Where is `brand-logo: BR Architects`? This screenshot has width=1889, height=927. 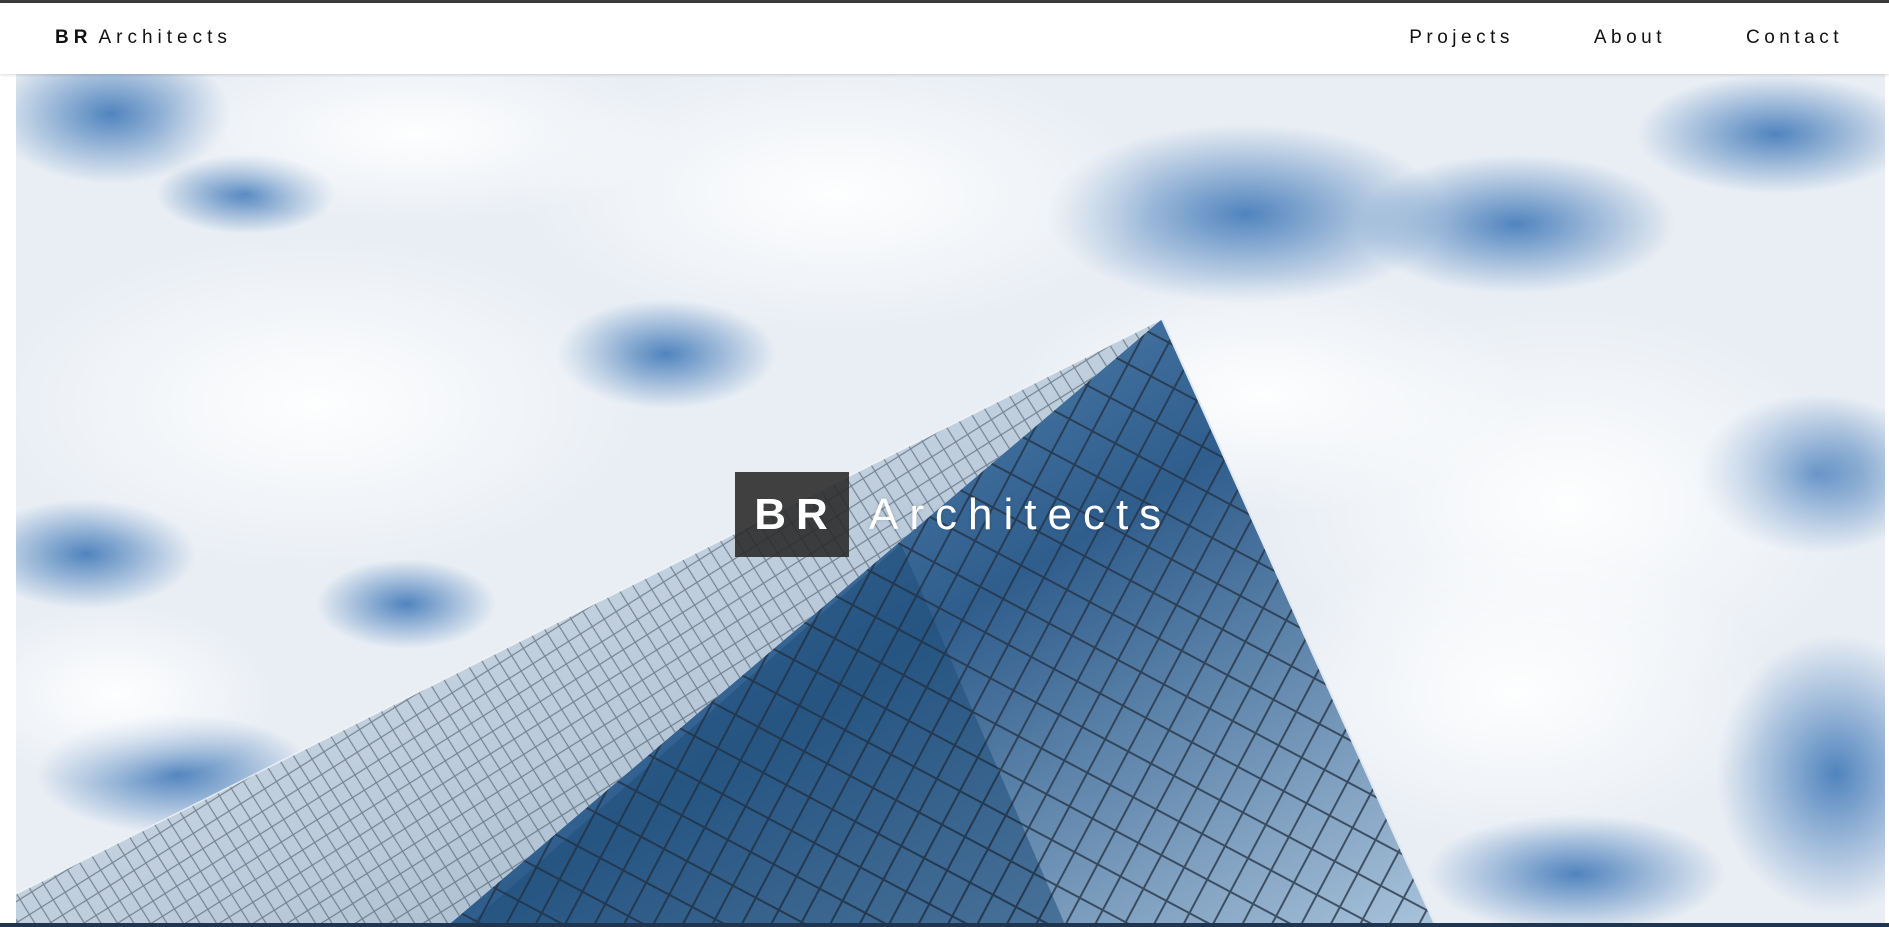 brand-logo: BR Architects is located at coordinates (143, 38).